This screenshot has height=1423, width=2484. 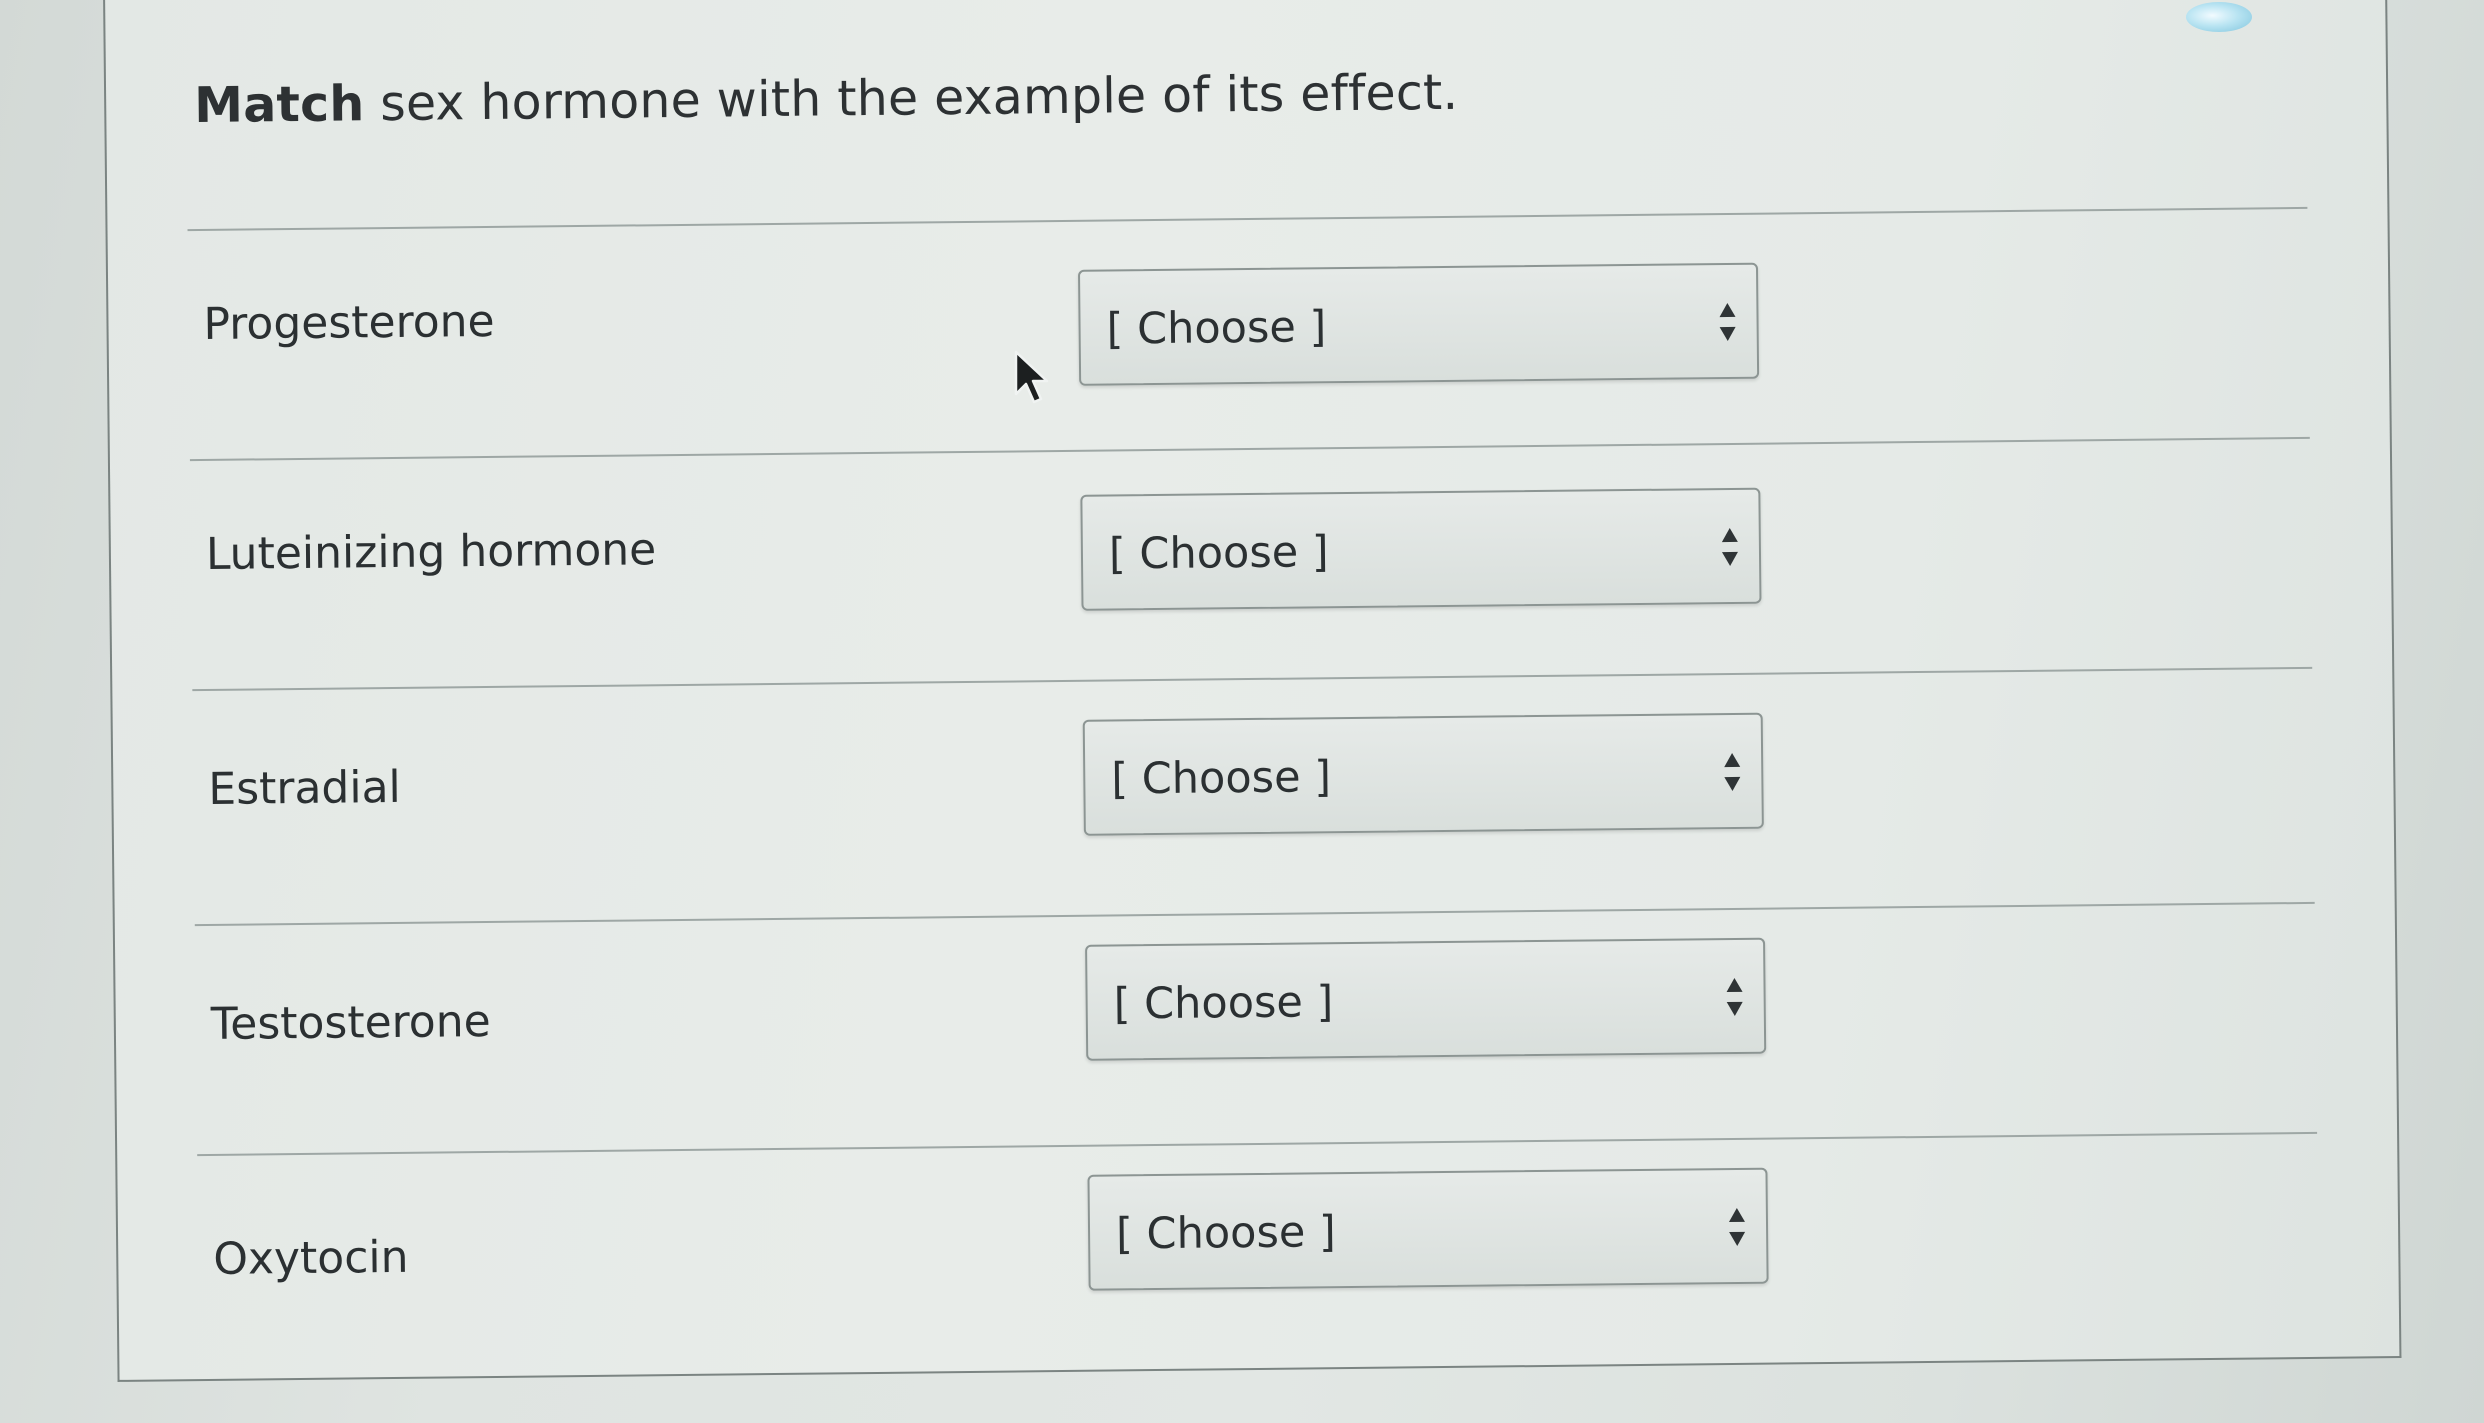 I want to click on select-progesterone: [ Choose ], so click(x=1418, y=324).